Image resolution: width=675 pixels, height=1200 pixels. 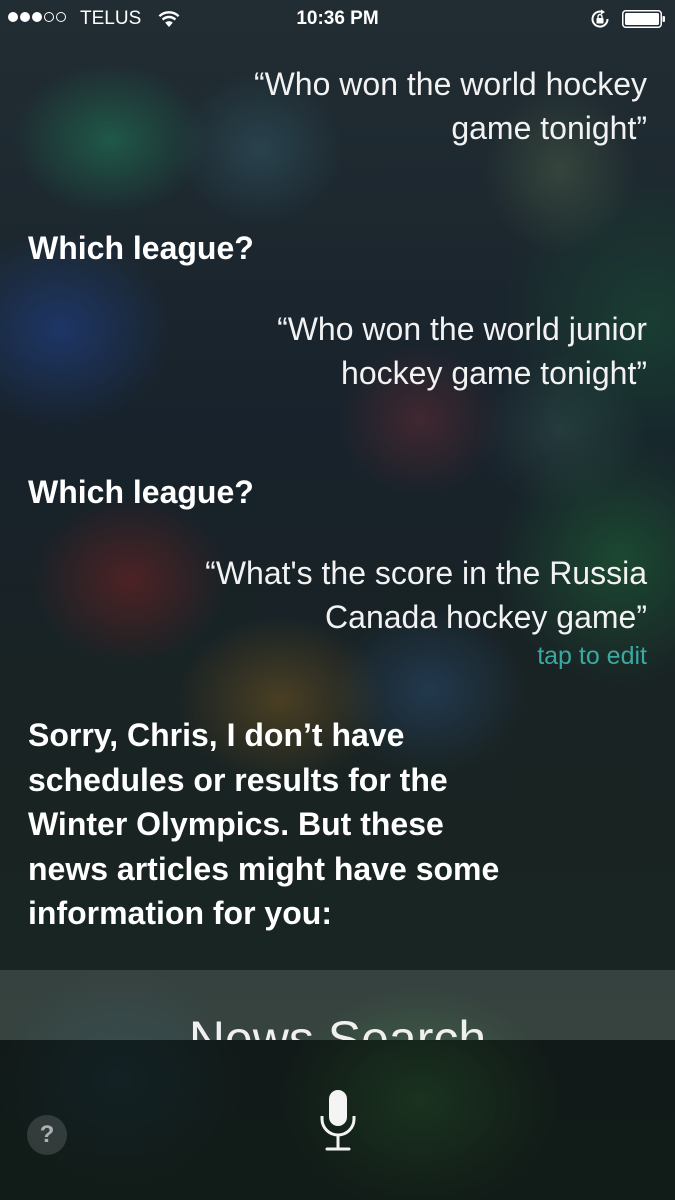 I want to click on utterance-line: “Who won the world hockey, so click(x=450, y=84).